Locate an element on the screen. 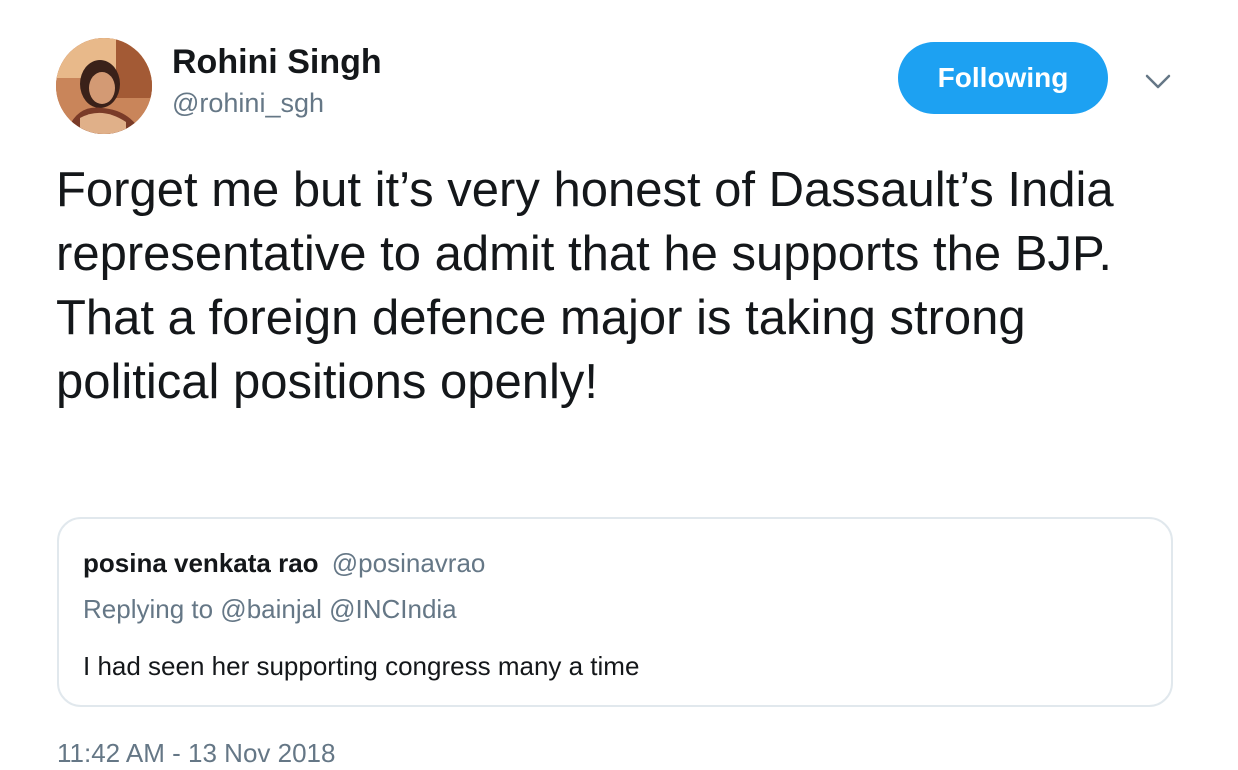  avatar is located at coordinates (104, 86).